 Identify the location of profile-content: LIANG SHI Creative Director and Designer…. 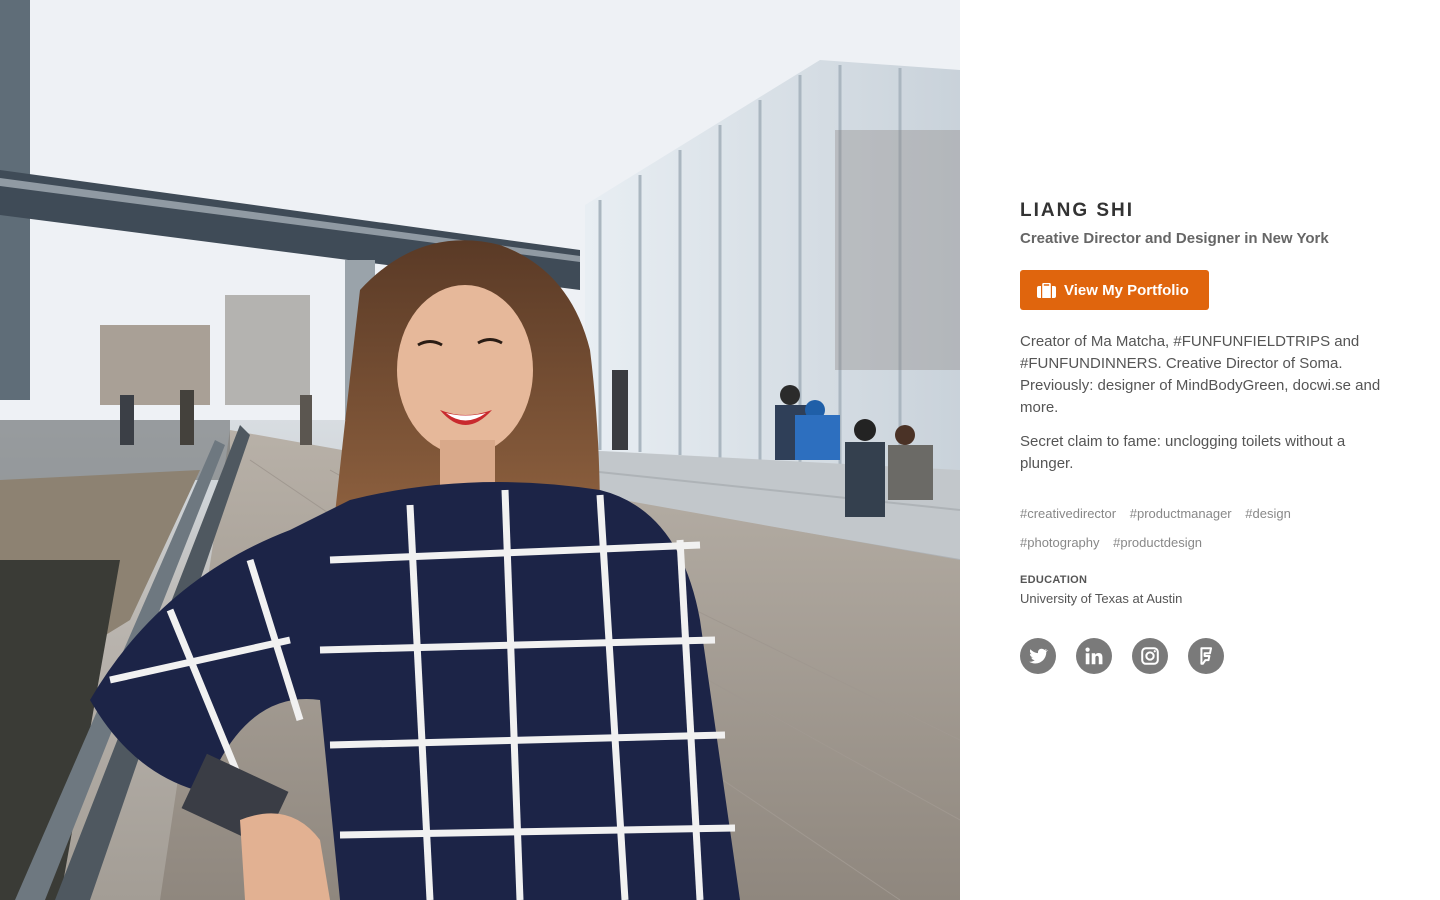
(1205, 437).